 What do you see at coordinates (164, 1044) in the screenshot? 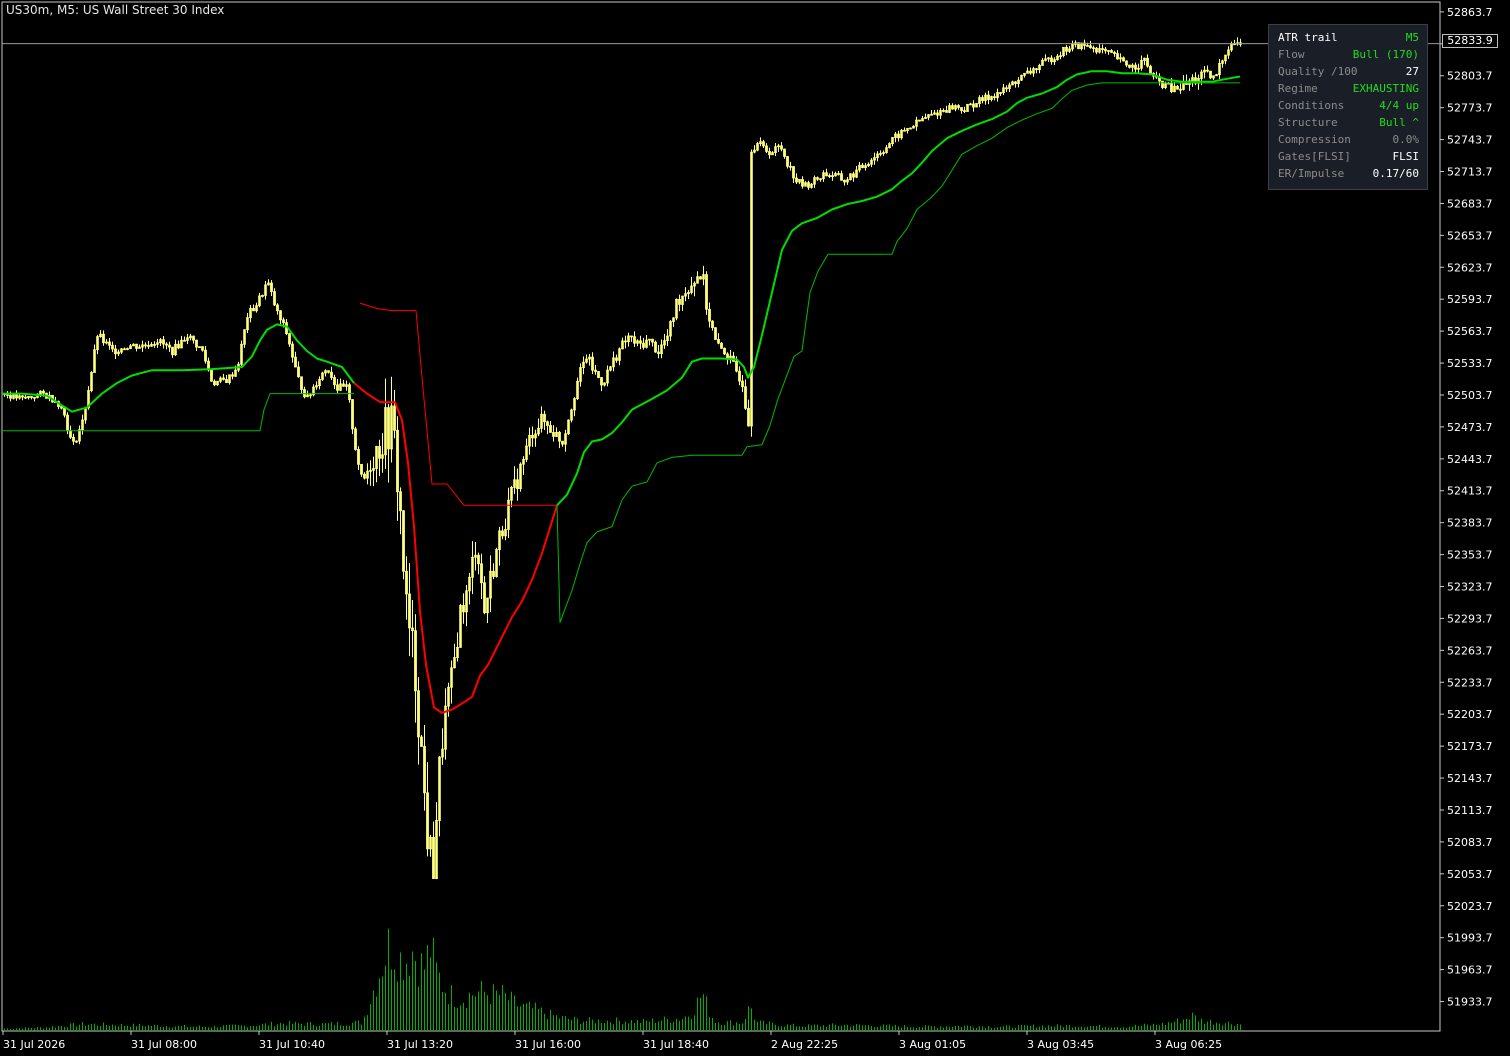
I see `x-tick-label: 31 Jul 08:00` at bounding box center [164, 1044].